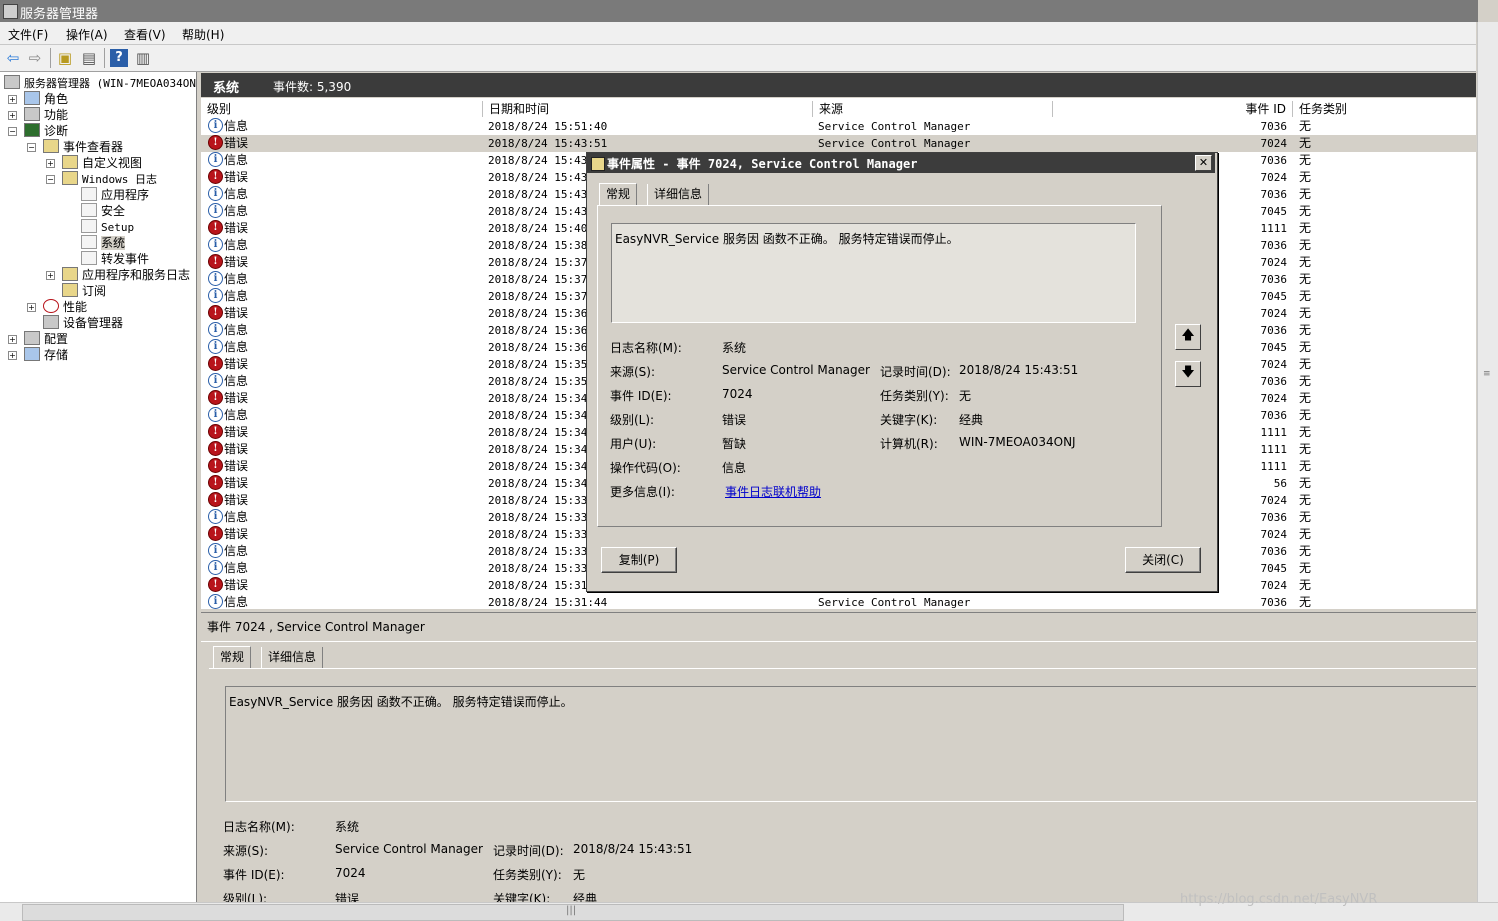 This screenshot has width=1498, height=921. I want to click on log-icon, so click(89, 258).